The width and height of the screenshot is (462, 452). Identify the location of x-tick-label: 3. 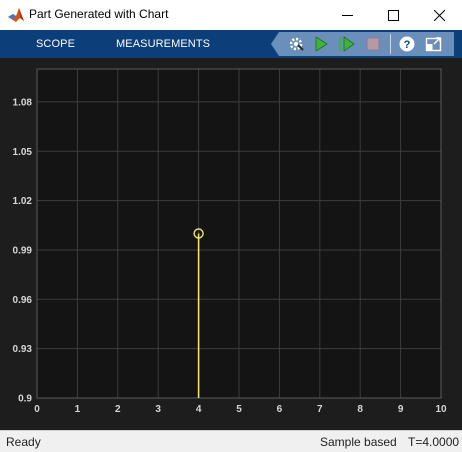
(158, 409).